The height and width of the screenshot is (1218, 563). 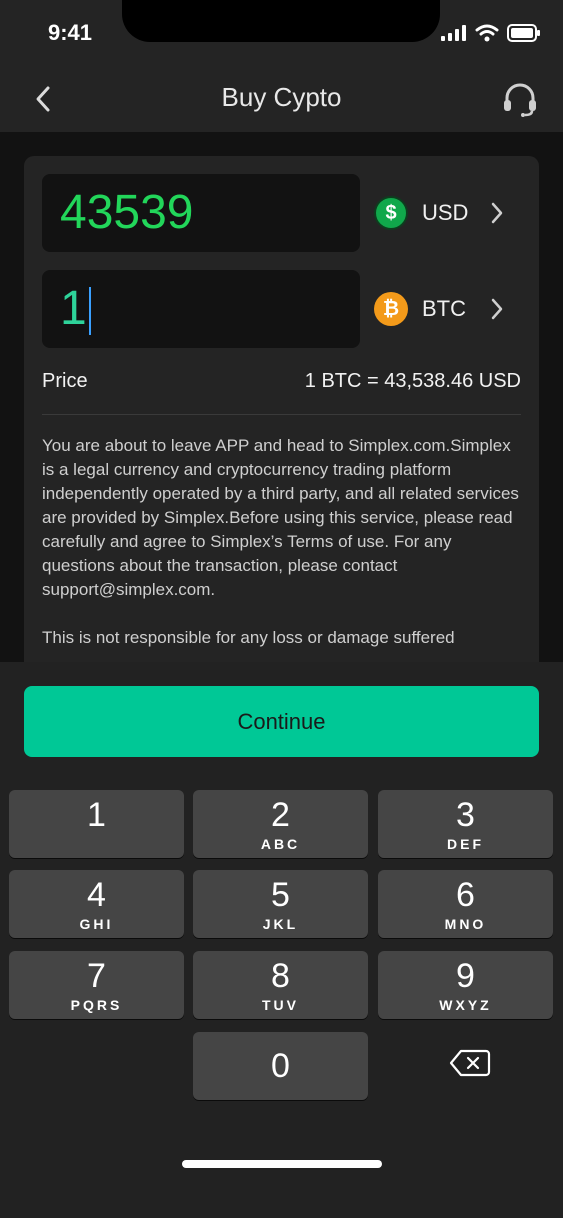 I want to click on price-value: 1 BTC = 43,538.46 USD, so click(x=412, y=381).